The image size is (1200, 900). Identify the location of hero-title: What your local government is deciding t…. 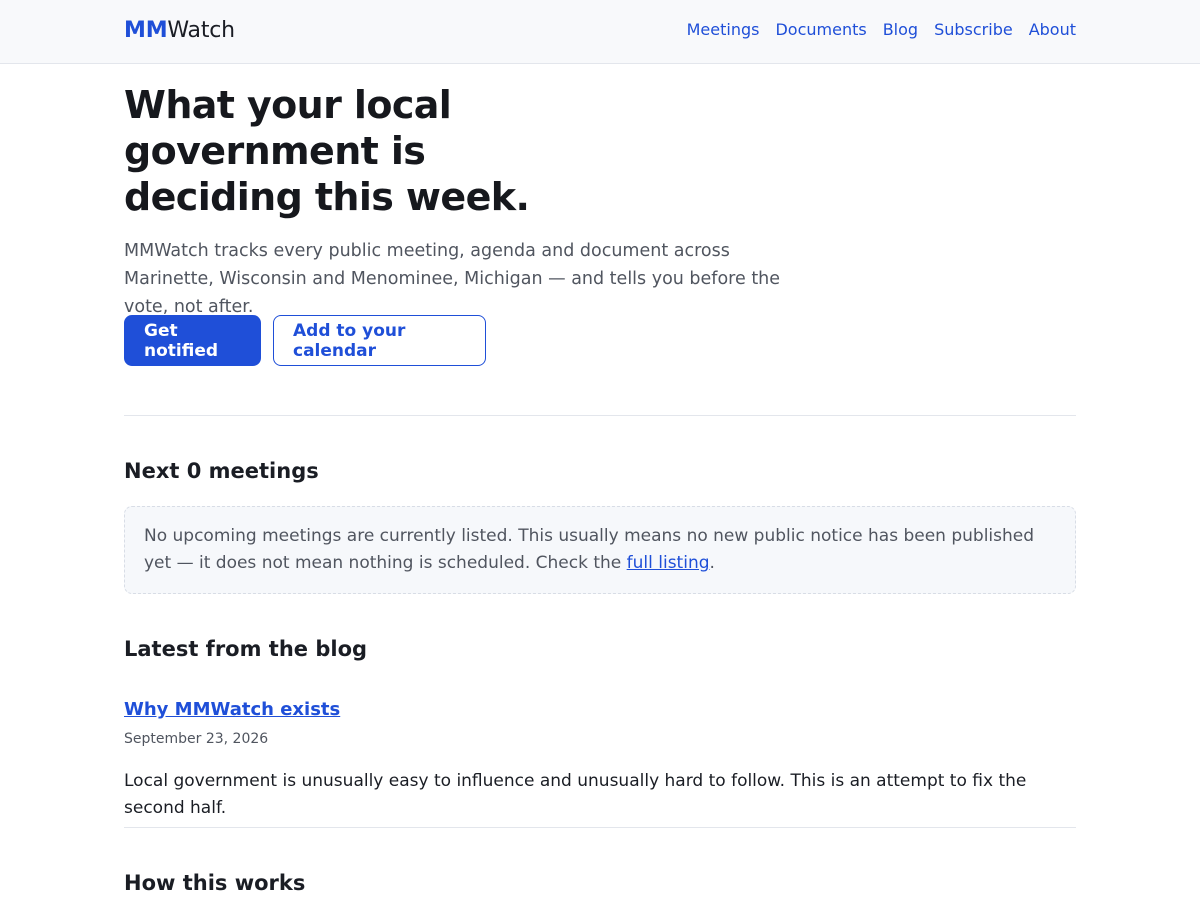
(327, 151).